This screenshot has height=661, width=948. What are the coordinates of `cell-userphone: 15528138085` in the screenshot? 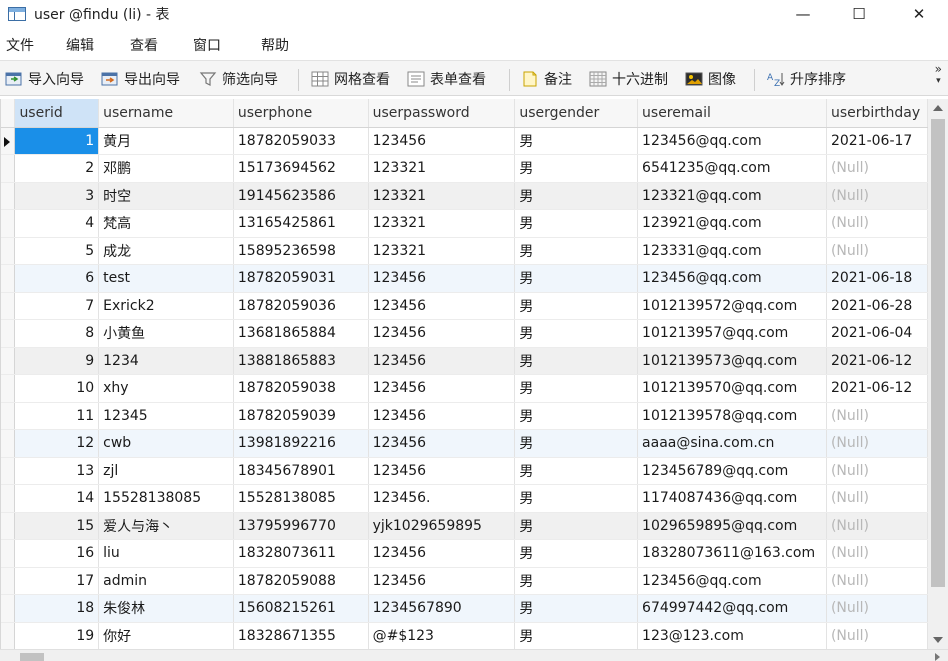 It's located at (301, 498).